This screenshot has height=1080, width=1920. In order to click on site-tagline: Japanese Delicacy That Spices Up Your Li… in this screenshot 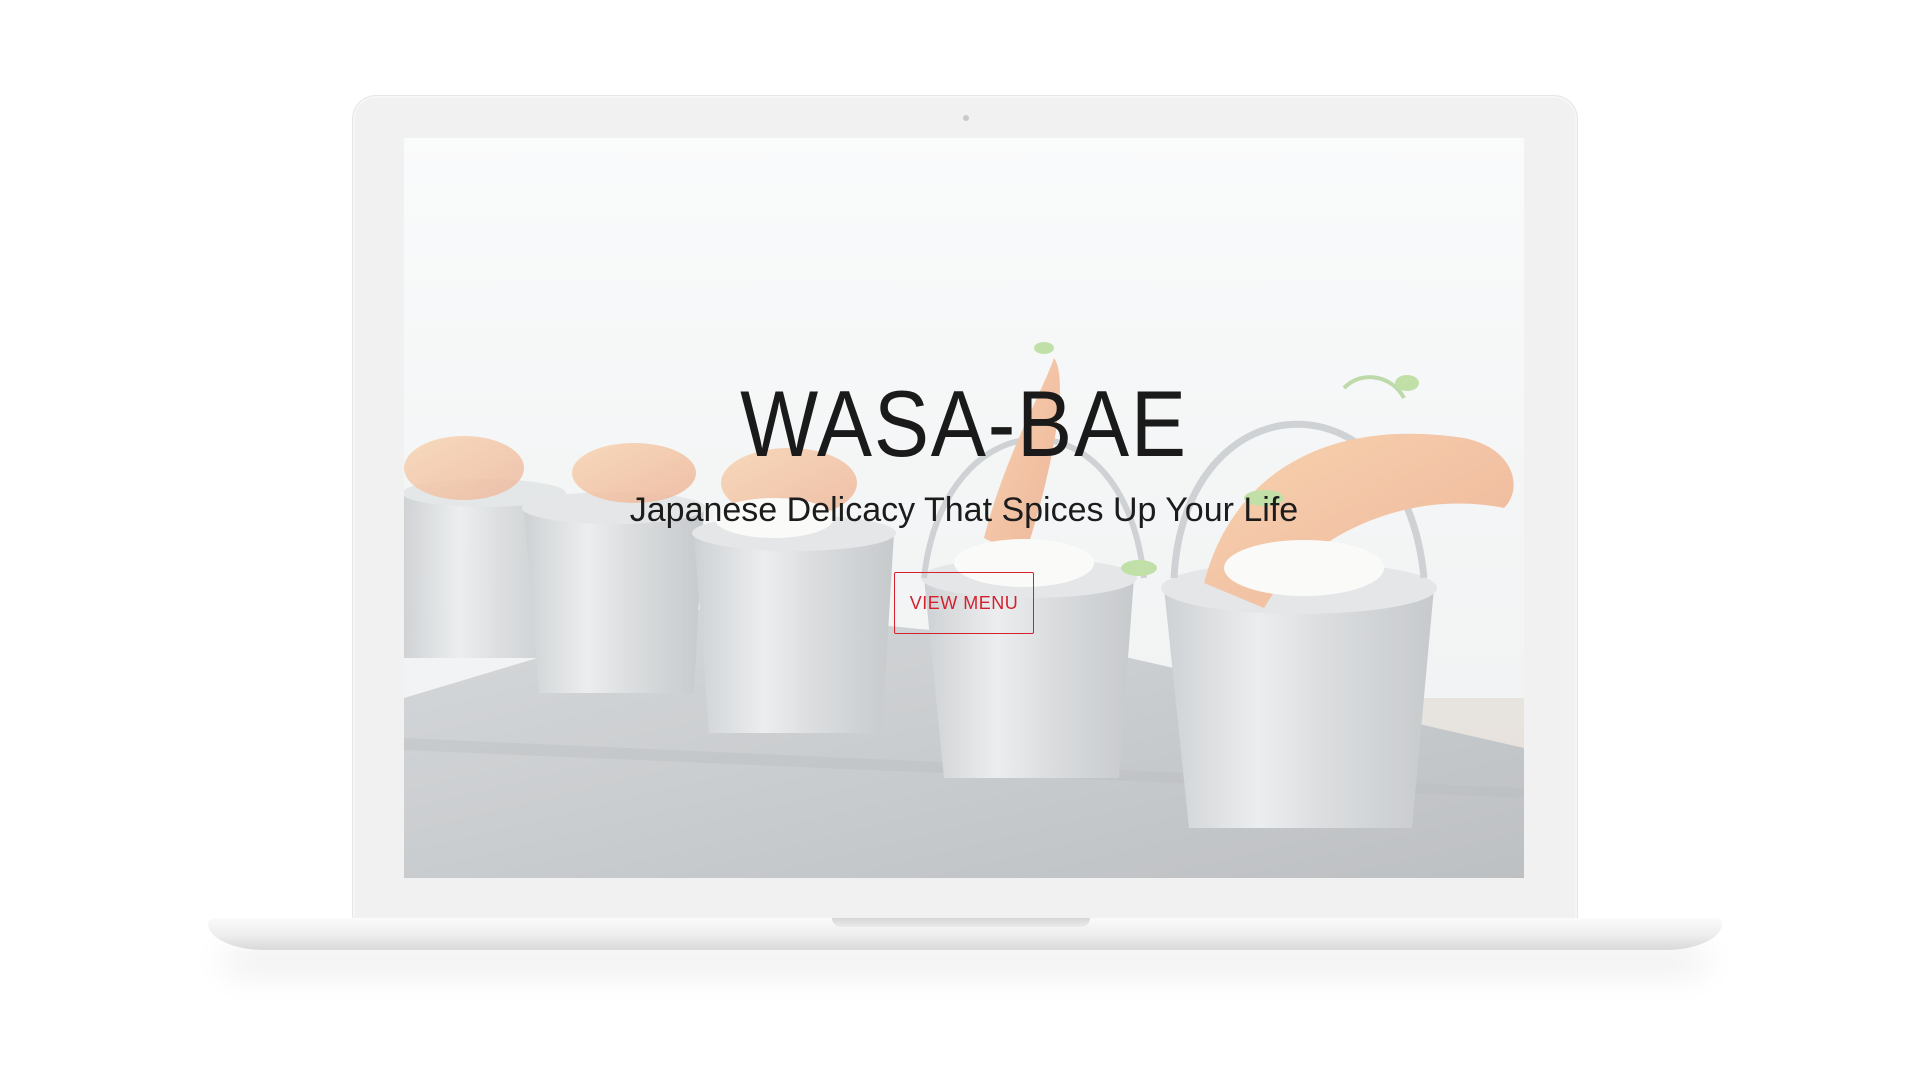, I will do `click(964, 510)`.